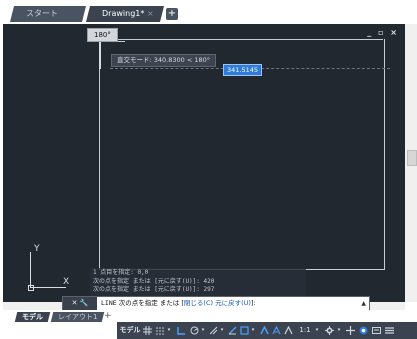 The height and width of the screenshot is (339, 417). I want to click on history-line: 次の点を指定 または [元に戻す(U)]: 297, so click(154, 289).